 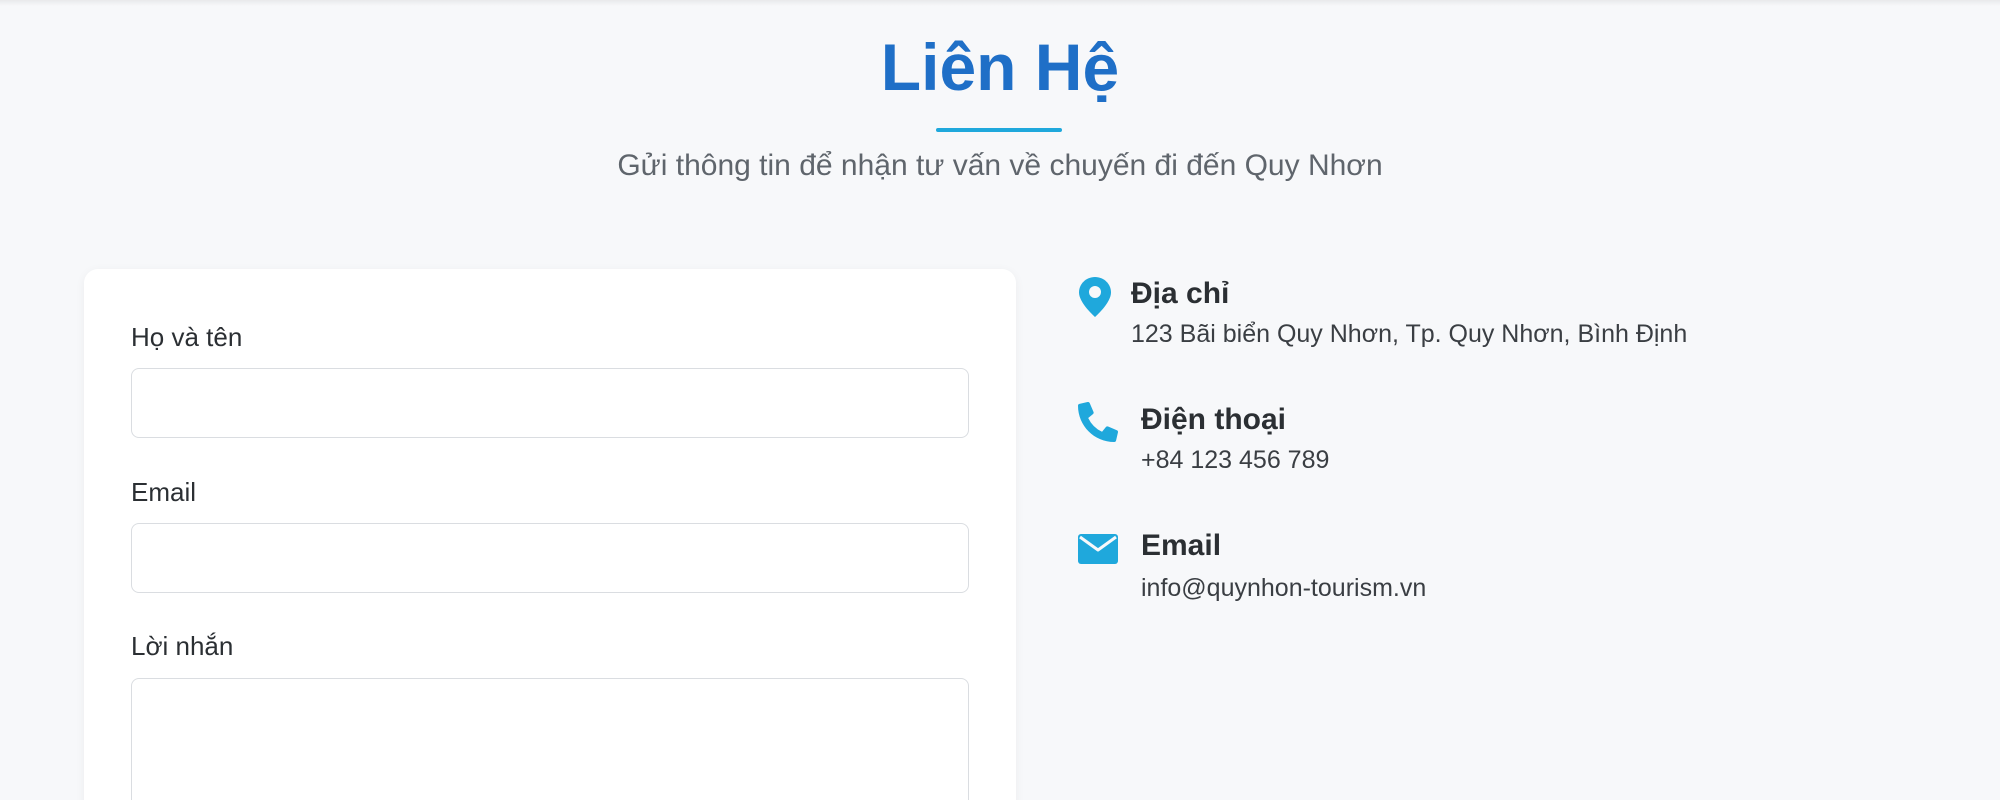 I want to click on address-title: Địa chỉ, so click(x=1180, y=293).